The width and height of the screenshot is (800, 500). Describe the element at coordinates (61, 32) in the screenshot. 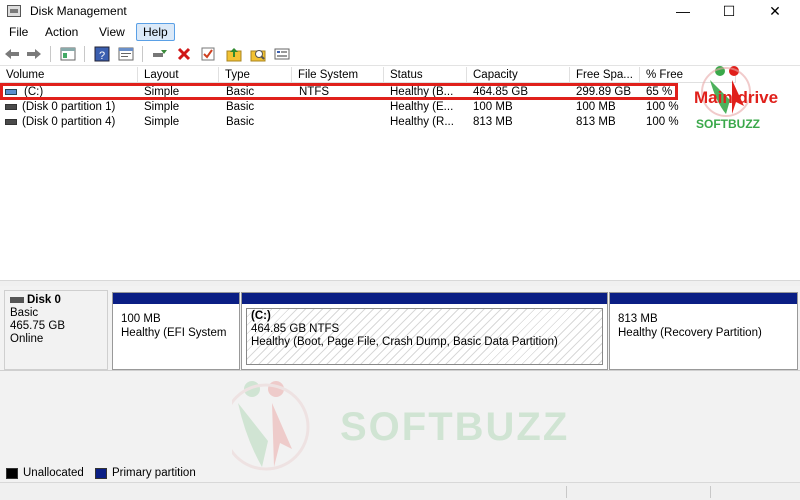

I see `menu-action: Action` at that location.